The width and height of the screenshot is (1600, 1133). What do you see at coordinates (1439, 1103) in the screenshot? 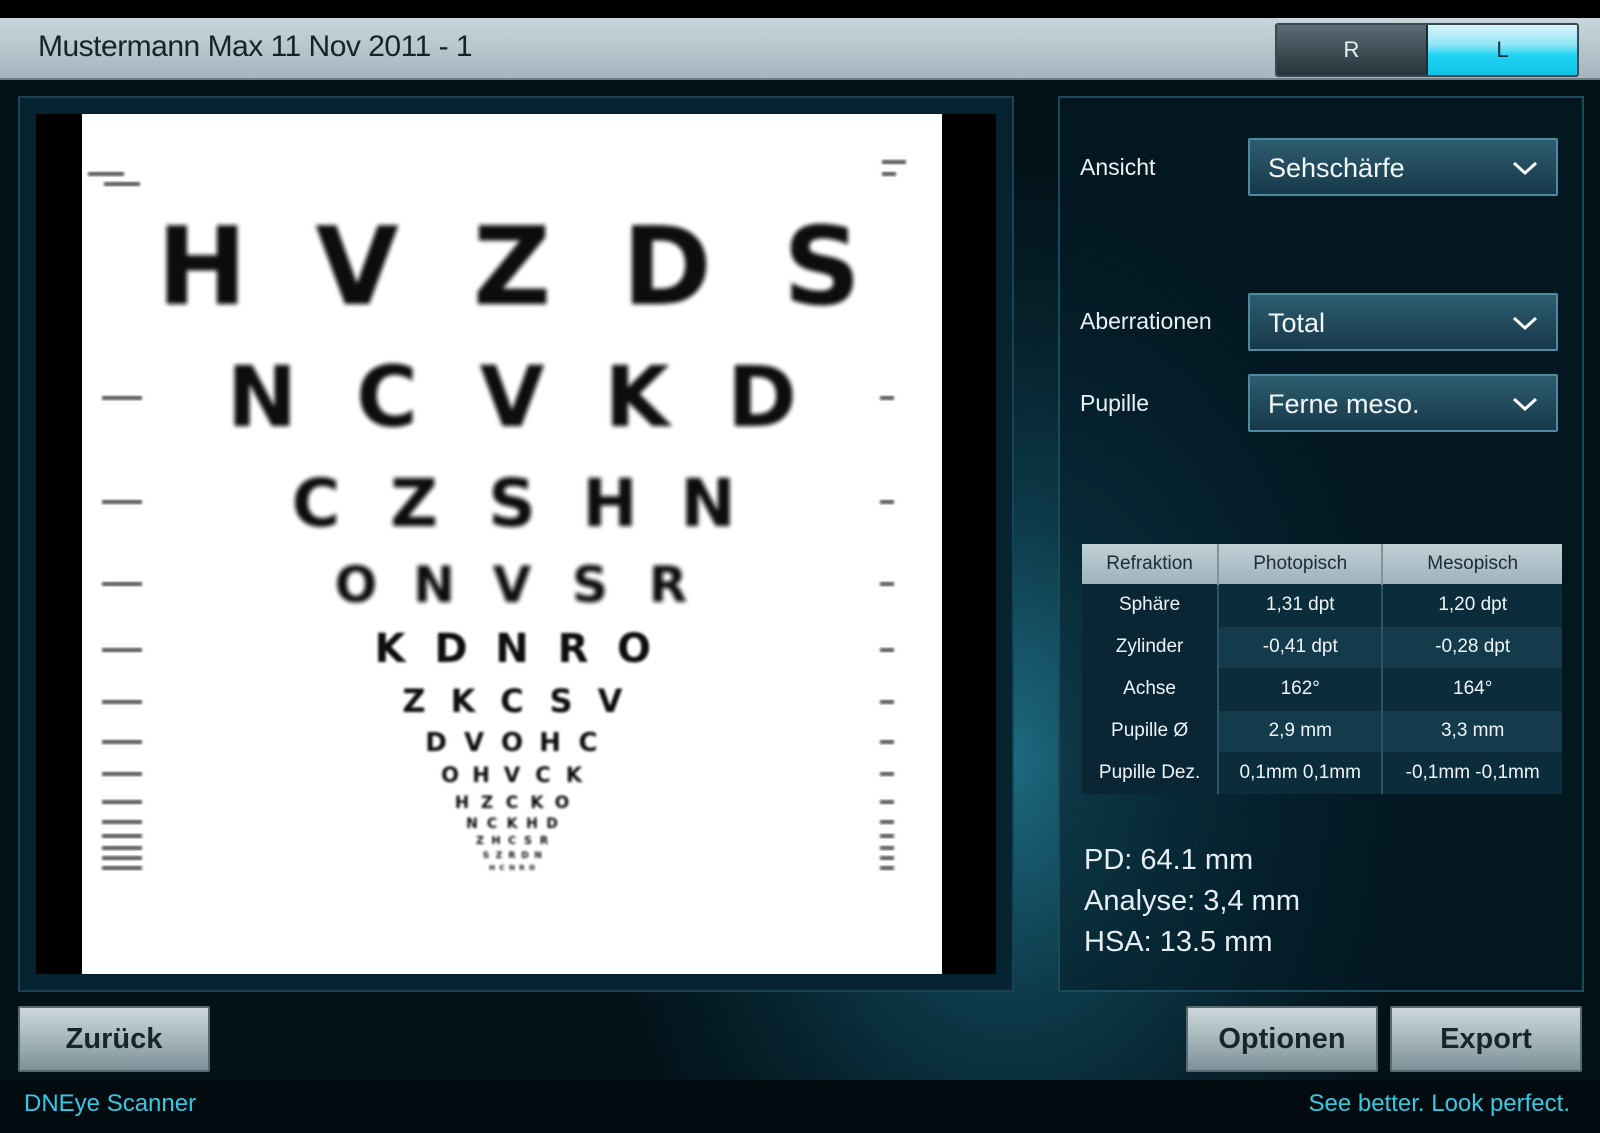
I see `slogan: See better. Look perfect.` at bounding box center [1439, 1103].